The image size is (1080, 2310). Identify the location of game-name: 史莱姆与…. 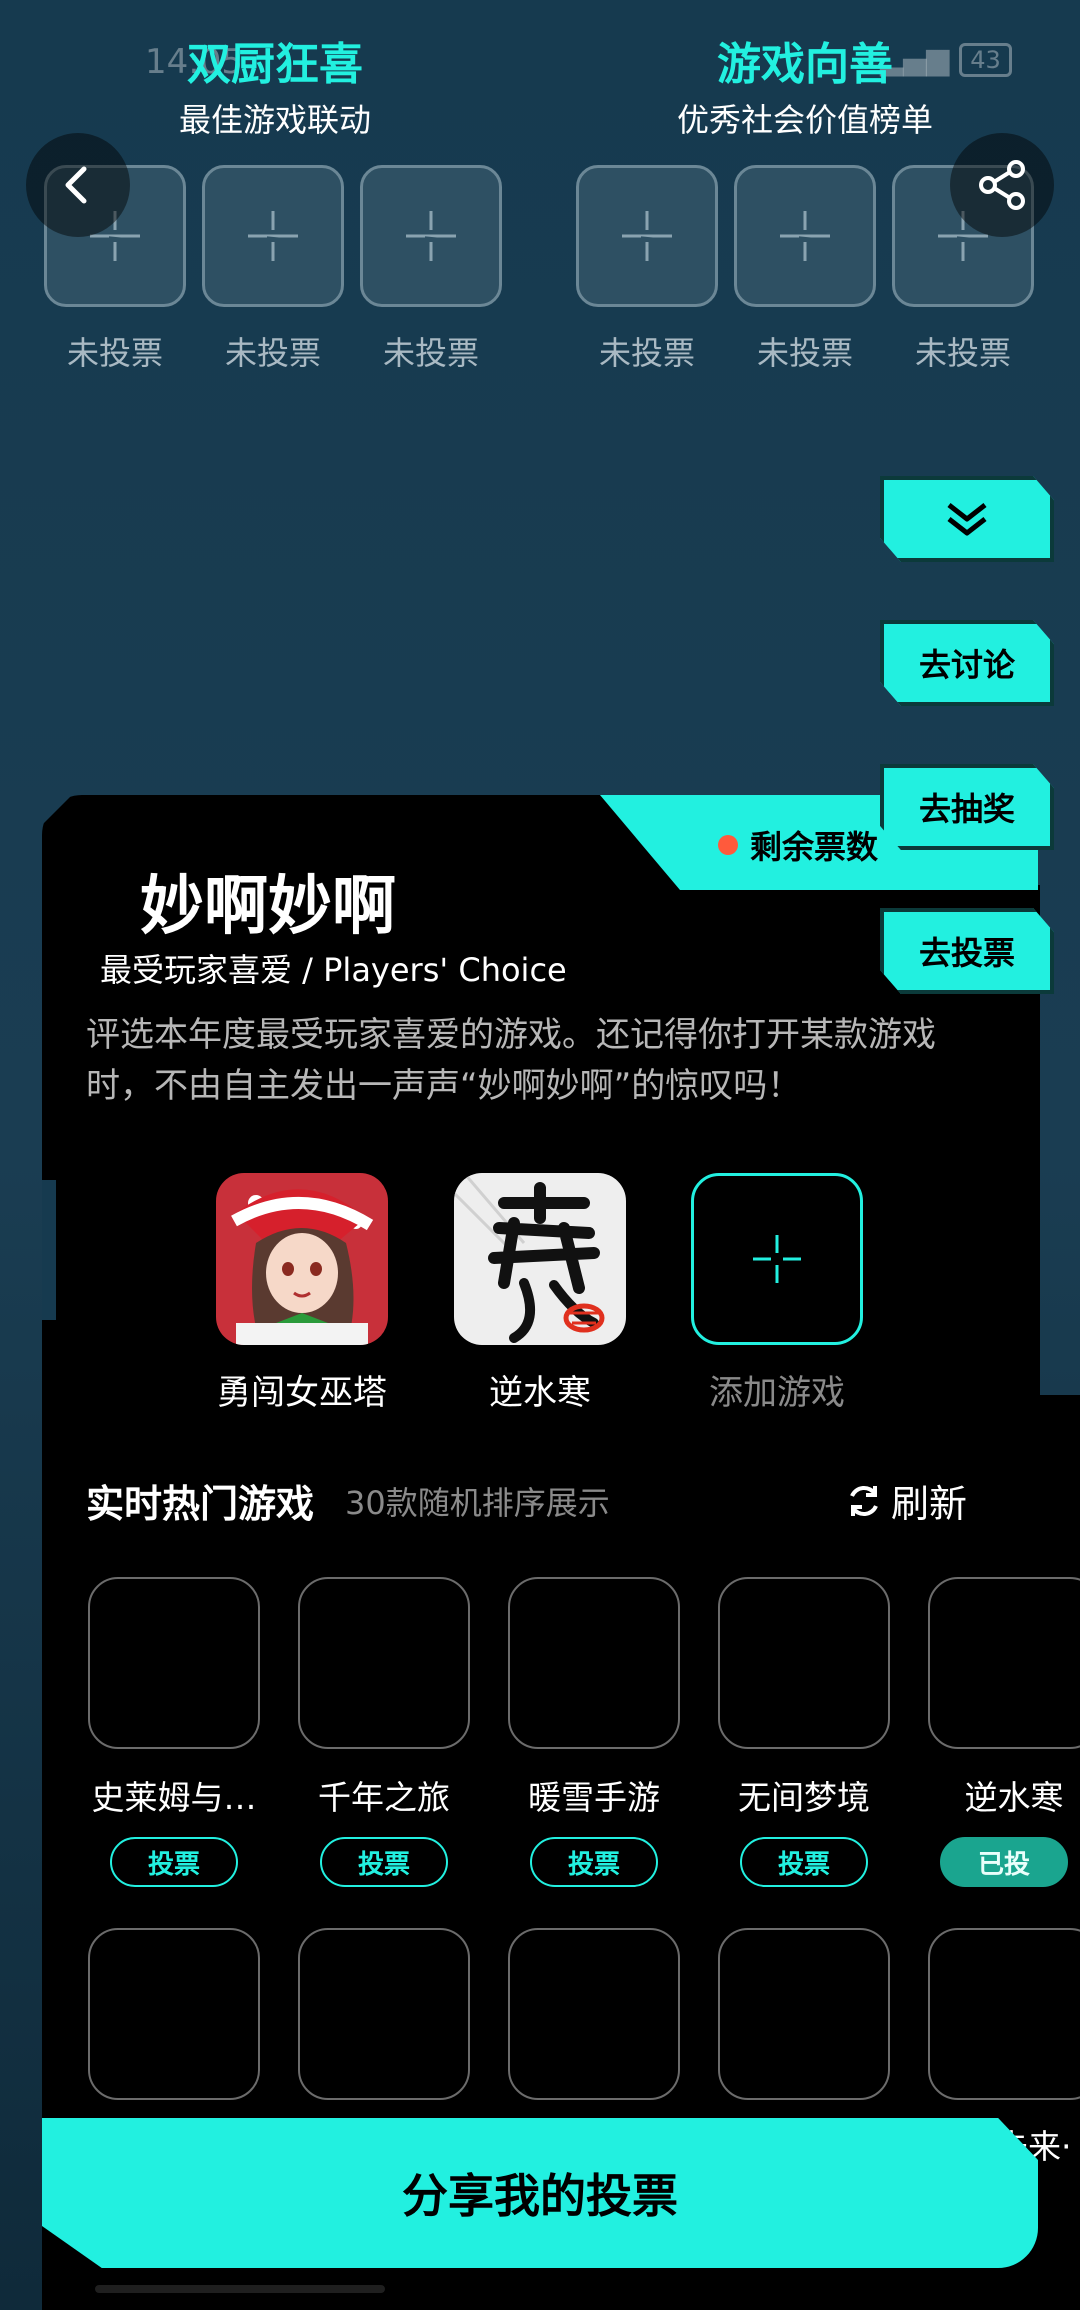
(174, 1797).